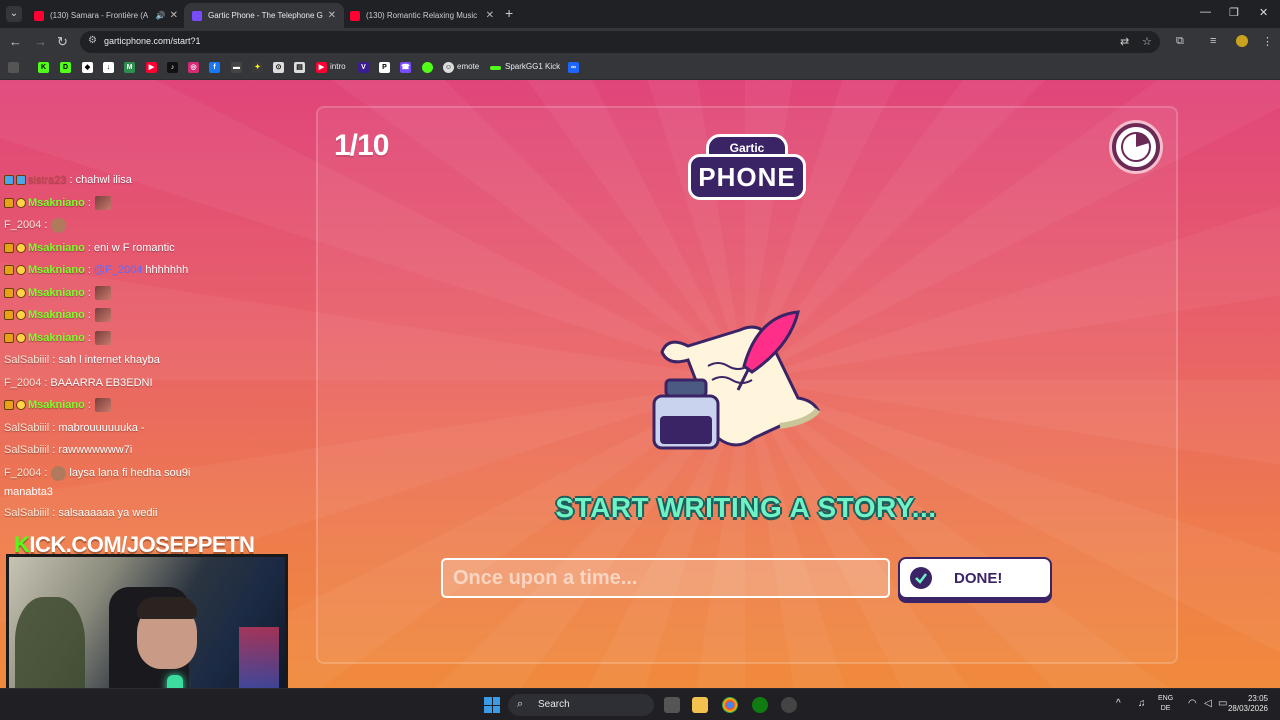 The height and width of the screenshot is (720, 1280). I want to click on chat-text: : salsaaaaaa ya wedii, so click(105, 513).